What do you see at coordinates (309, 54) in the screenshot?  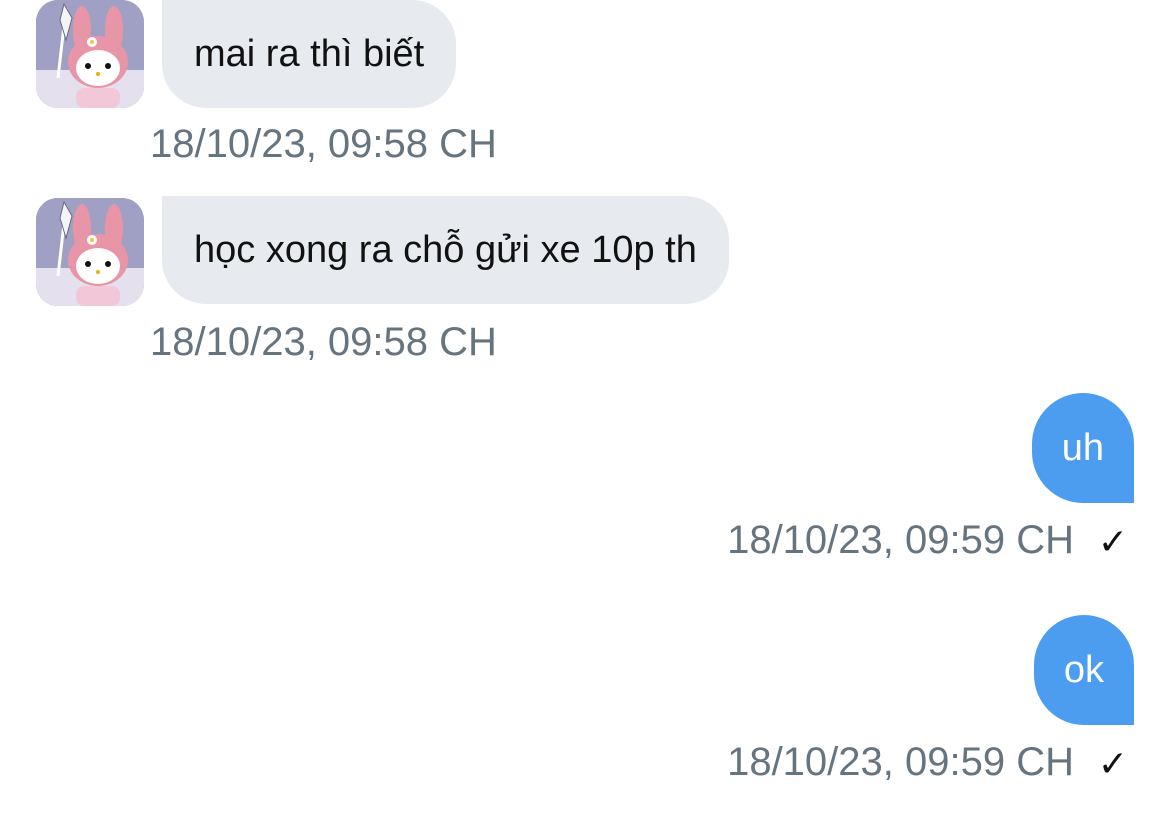 I see `message-bubble-incoming: mai ra thì biết` at bounding box center [309, 54].